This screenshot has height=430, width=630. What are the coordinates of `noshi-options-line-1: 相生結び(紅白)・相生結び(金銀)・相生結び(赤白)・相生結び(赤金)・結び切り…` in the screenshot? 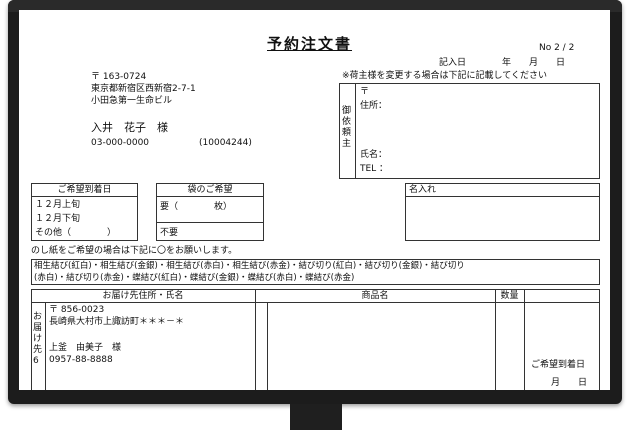 It's located at (249, 266).